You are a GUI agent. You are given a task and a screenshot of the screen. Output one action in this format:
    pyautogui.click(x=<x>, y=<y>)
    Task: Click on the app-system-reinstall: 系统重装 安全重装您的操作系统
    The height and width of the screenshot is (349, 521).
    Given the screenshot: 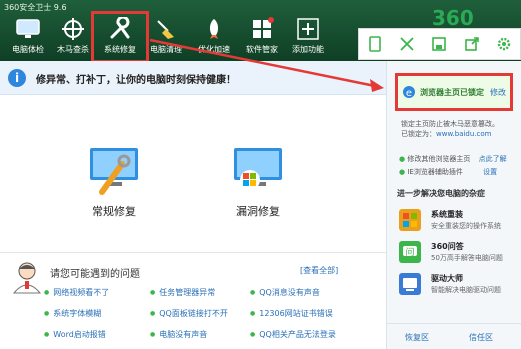 What is the action you would take?
    pyautogui.click(x=459, y=222)
    